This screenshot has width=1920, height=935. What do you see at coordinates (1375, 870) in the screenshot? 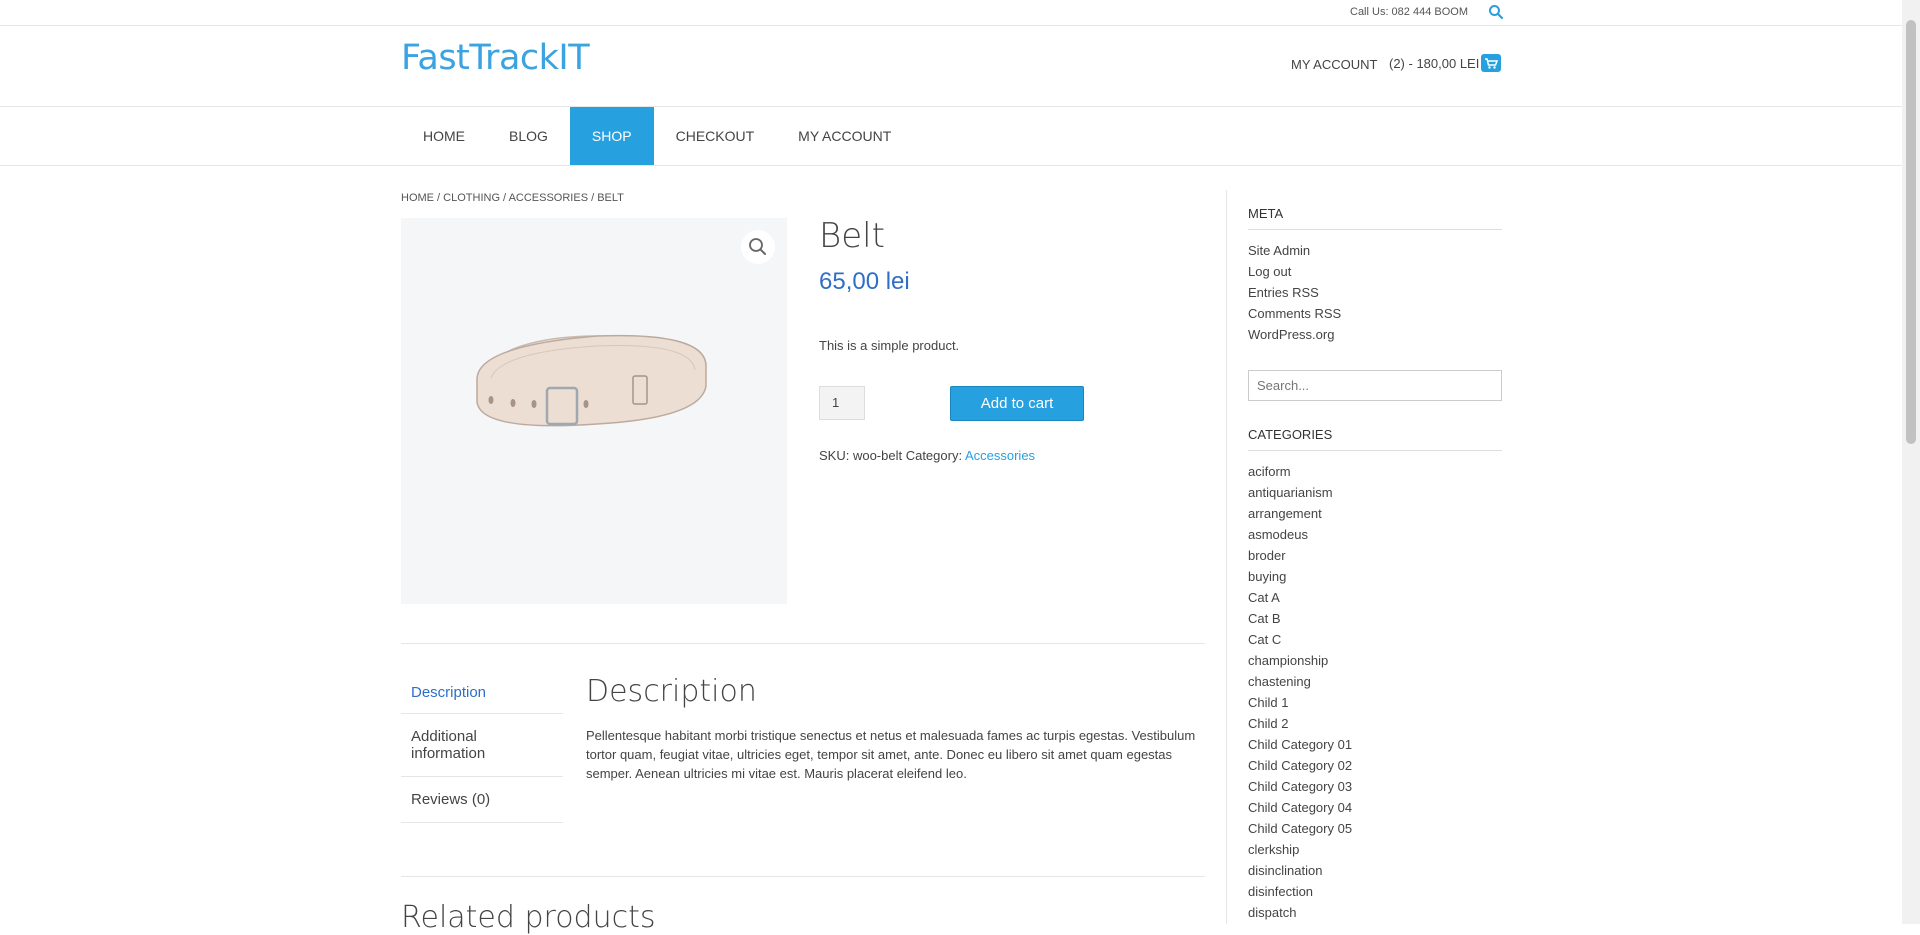
I see `category-link: disinclination` at bounding box center [1375, 870].